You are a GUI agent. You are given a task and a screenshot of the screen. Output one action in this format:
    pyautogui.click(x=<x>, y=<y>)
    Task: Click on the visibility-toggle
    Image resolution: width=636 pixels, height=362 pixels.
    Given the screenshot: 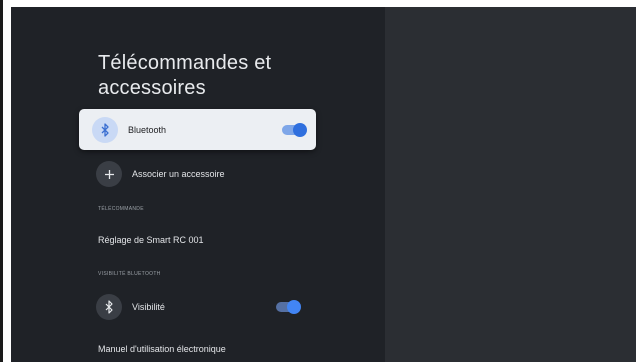 What is the action you would take?
    pyautogui.click(x=288, y=307)
    